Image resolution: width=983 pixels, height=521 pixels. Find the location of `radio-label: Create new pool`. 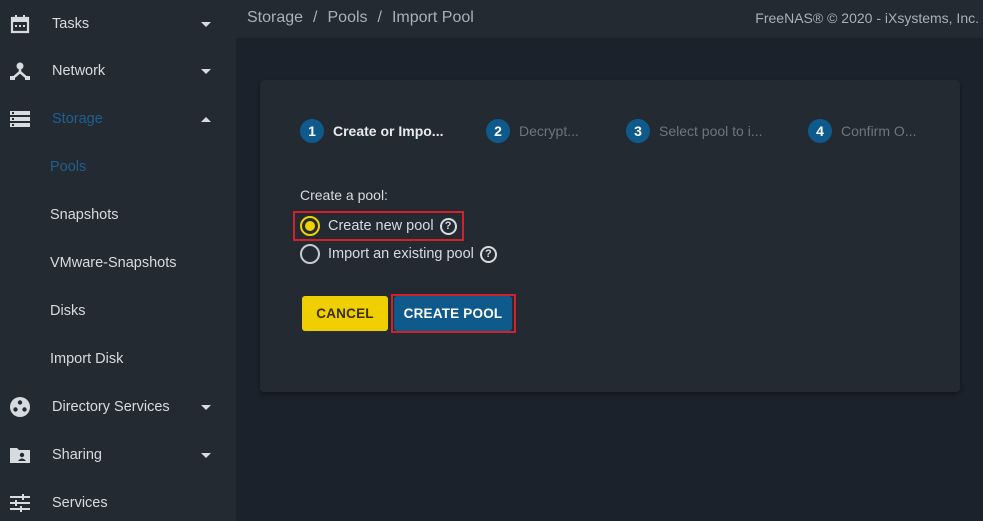

radio-label: Create new pool is located at coordinates (381, 226).